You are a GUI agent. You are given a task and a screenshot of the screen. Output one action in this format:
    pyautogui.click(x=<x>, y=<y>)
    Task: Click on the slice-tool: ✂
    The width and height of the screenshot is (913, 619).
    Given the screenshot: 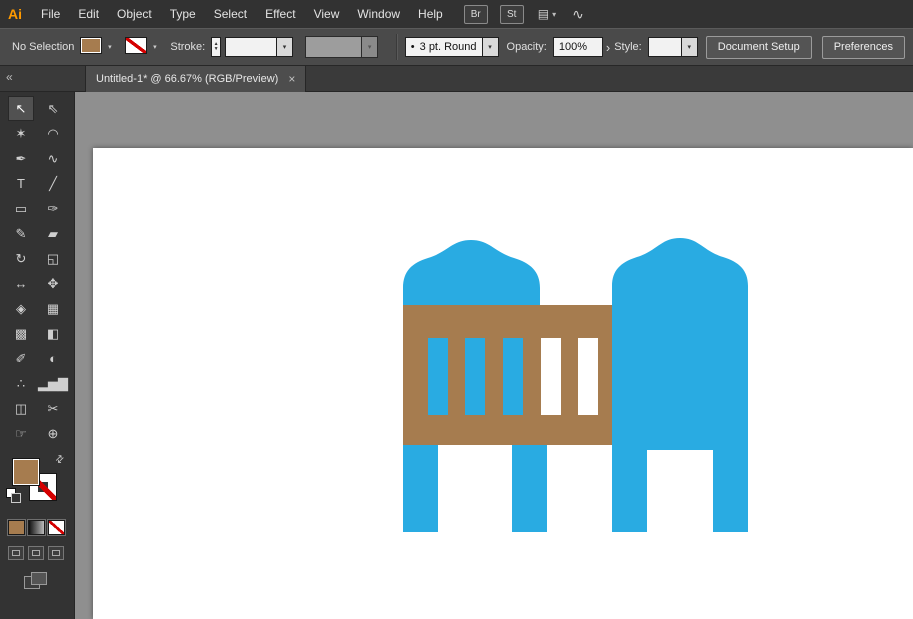 What is the action you would take?
    pyautogui.click(x=53, y=408)
    